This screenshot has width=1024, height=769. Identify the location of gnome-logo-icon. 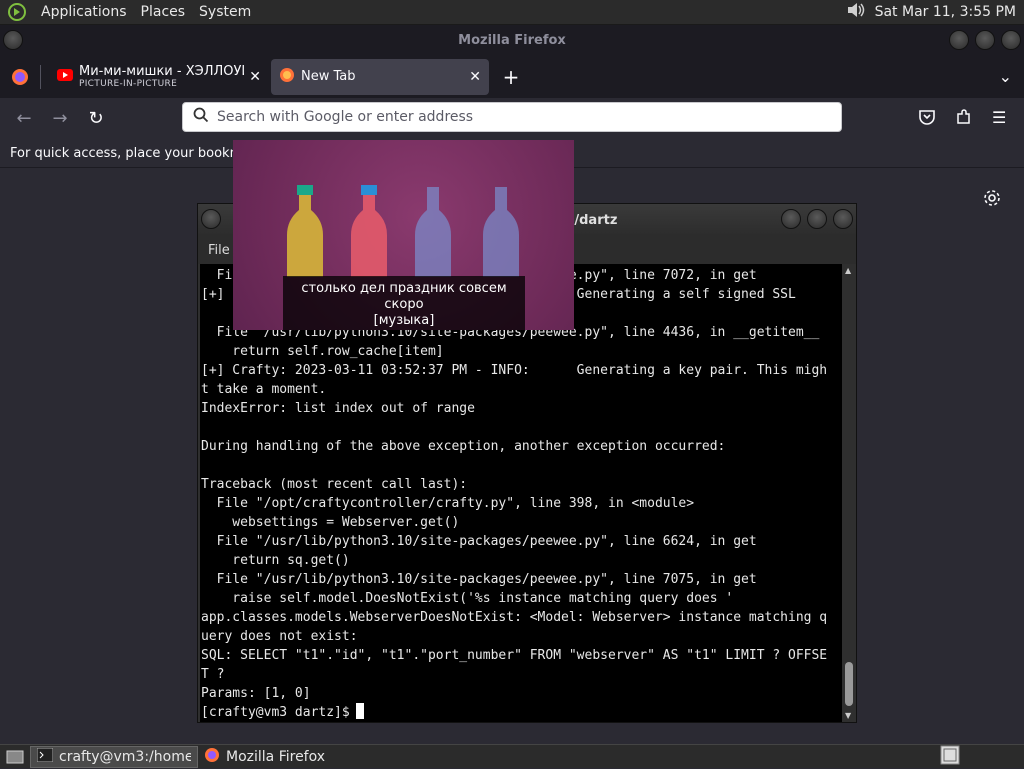
(17, 12).